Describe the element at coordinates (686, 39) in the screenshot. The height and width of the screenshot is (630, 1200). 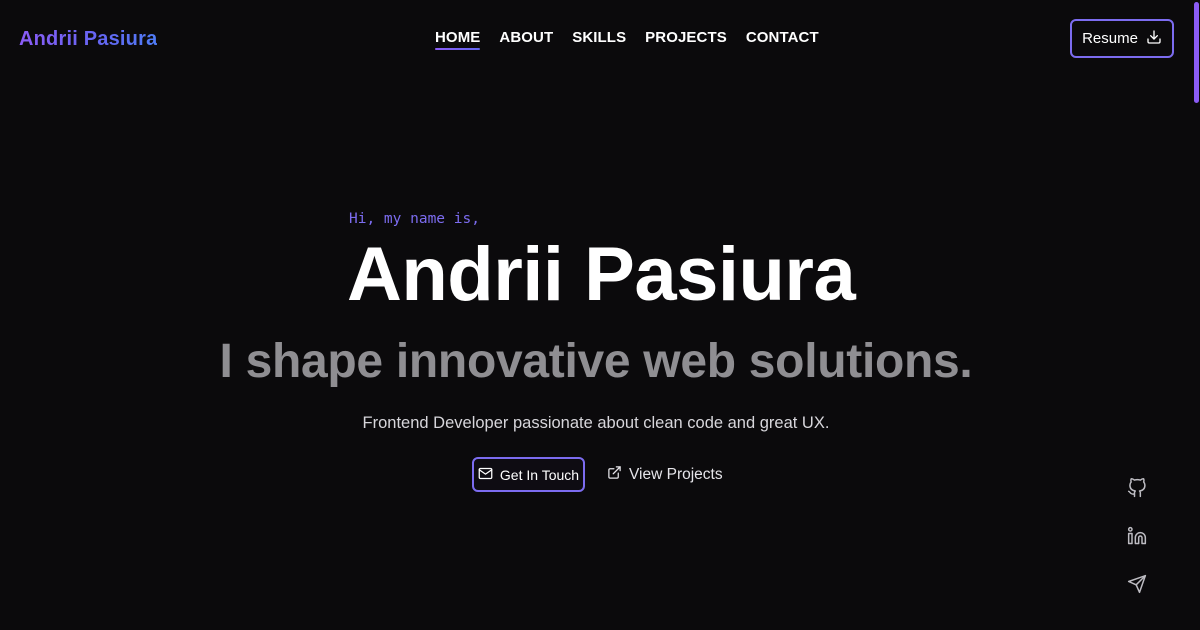
I see `nav-item-projects: PROJECTS` at that location.